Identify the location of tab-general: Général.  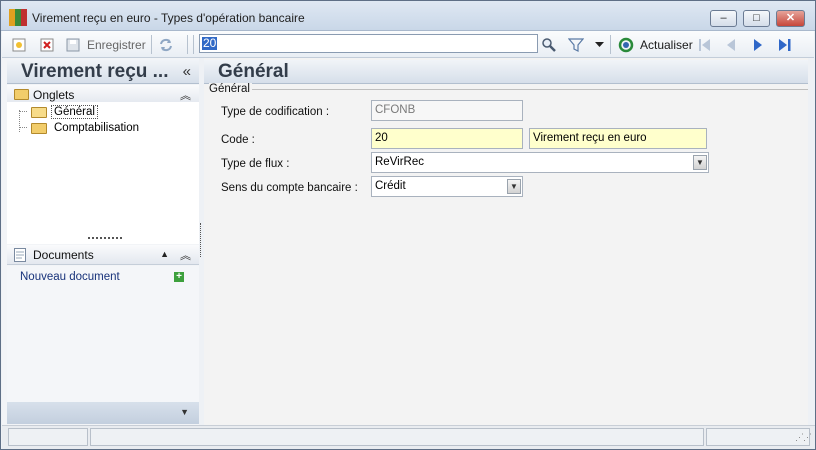
(64, 112).